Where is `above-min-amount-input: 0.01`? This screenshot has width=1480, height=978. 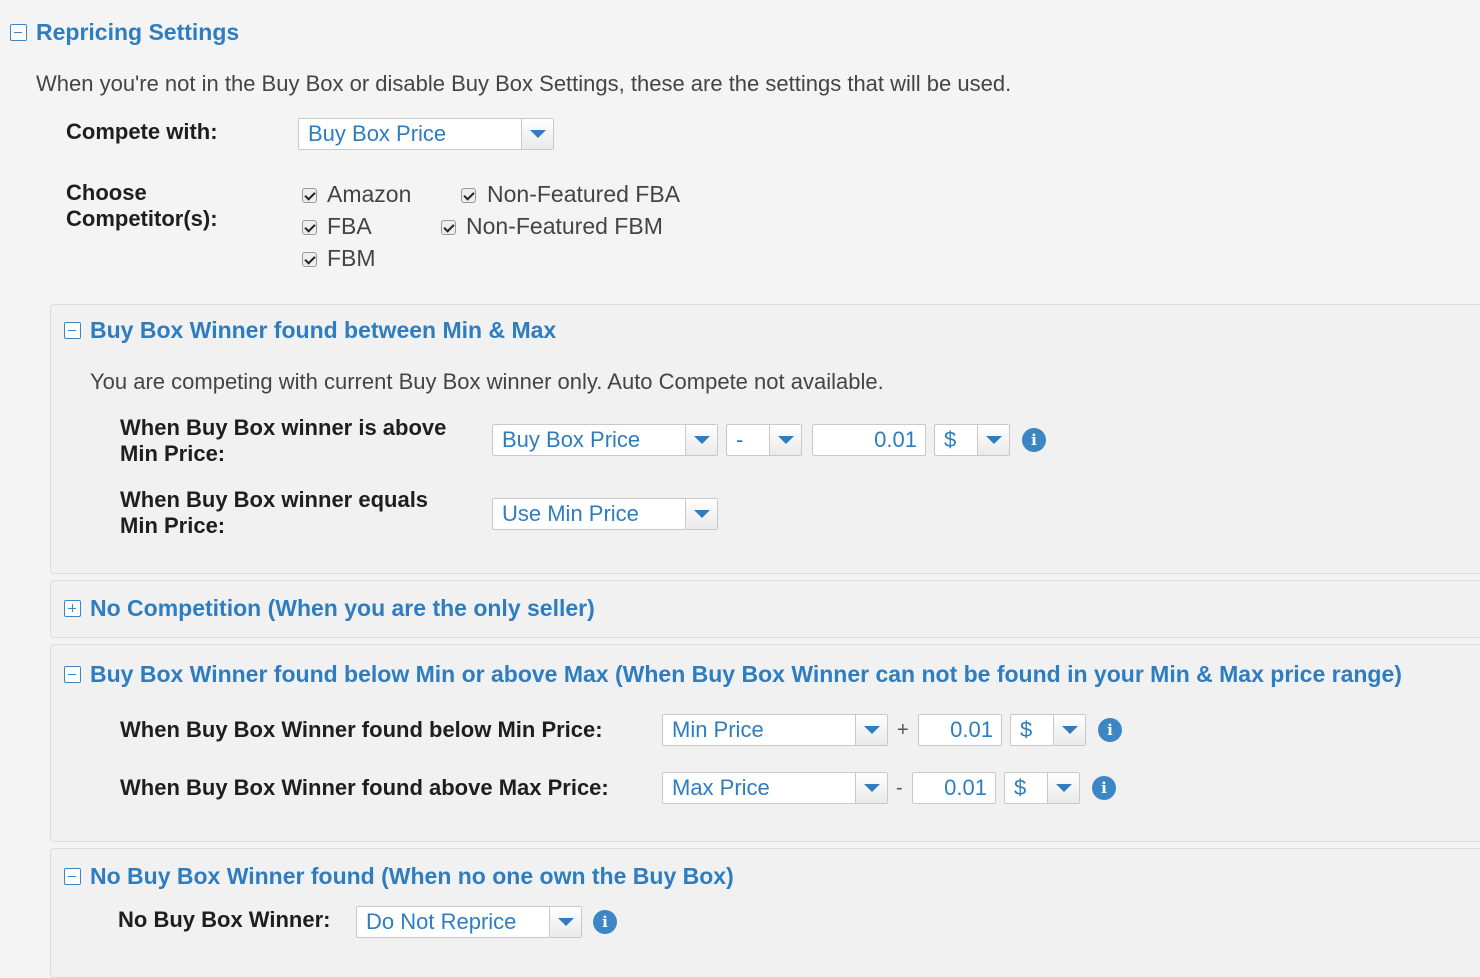
above-min-amount-input: 0.01 is located at coordinates (869, 440).